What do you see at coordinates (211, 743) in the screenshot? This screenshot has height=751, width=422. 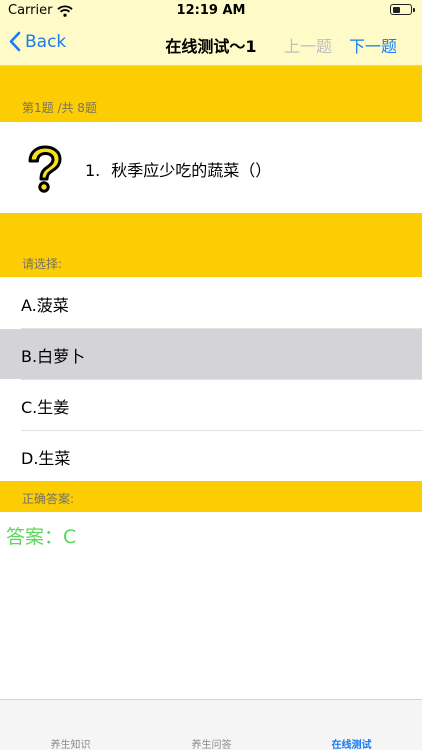 I see `tab-health-qa: 养生问答` at bounding box center [211, 743].